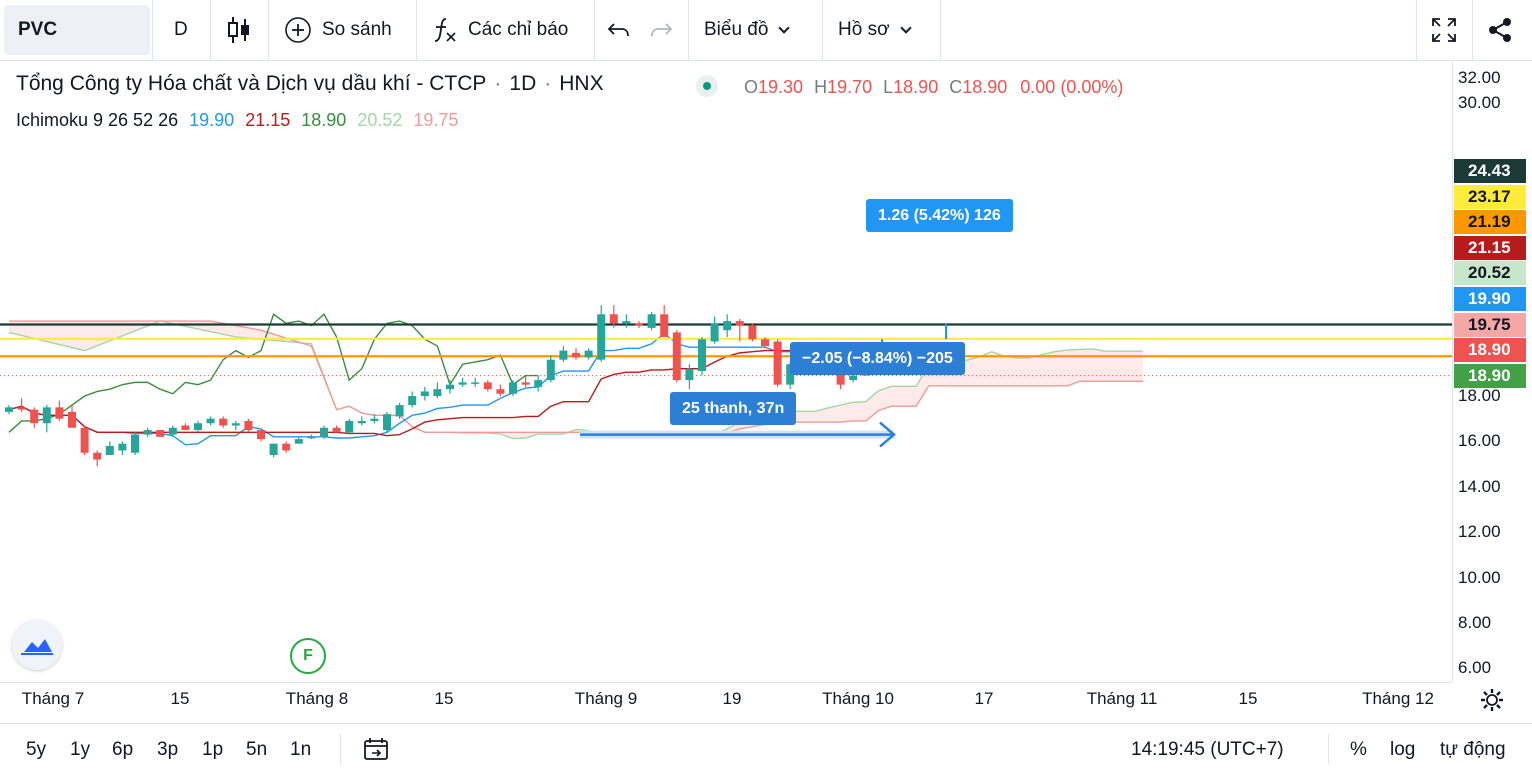  What do you see at coordinates (212, 750) in the screenshot?
I see `range-1m-button: 1p` at bounding box center [212, 750].